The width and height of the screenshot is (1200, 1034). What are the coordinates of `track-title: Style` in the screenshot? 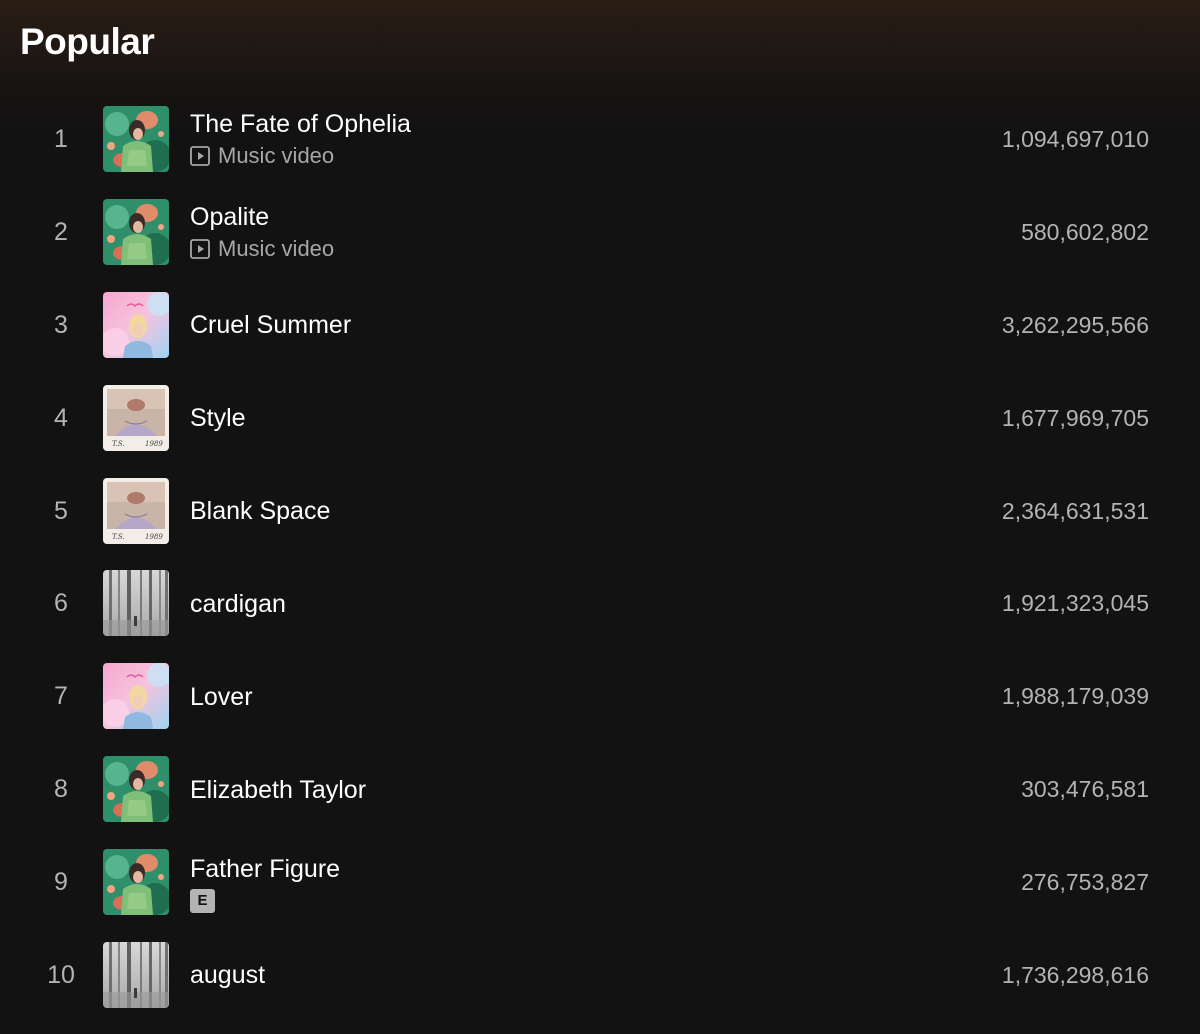 It's located at (218, 418).